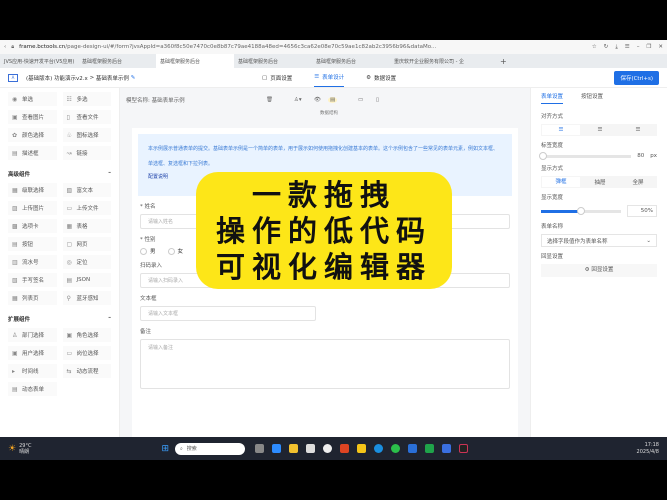 The width and height of the screenshot is (667, 500). I want to click on component-item: ◉ 单选, so click(32, 99).